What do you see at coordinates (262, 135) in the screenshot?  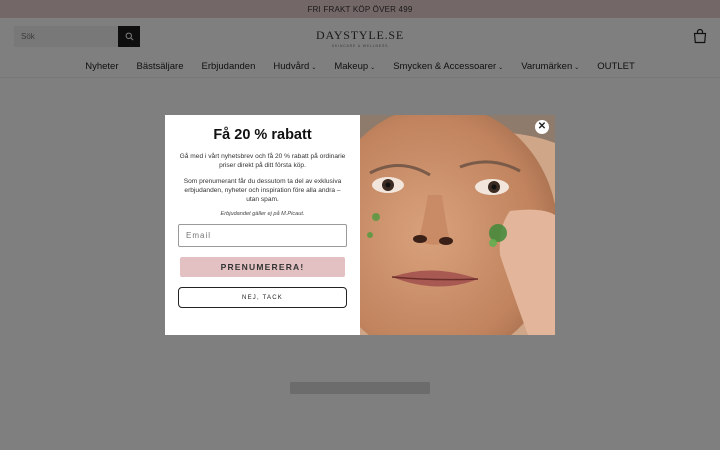 I see `popup-title: Få 20 % rabatt` at bounding box center [262, 135].